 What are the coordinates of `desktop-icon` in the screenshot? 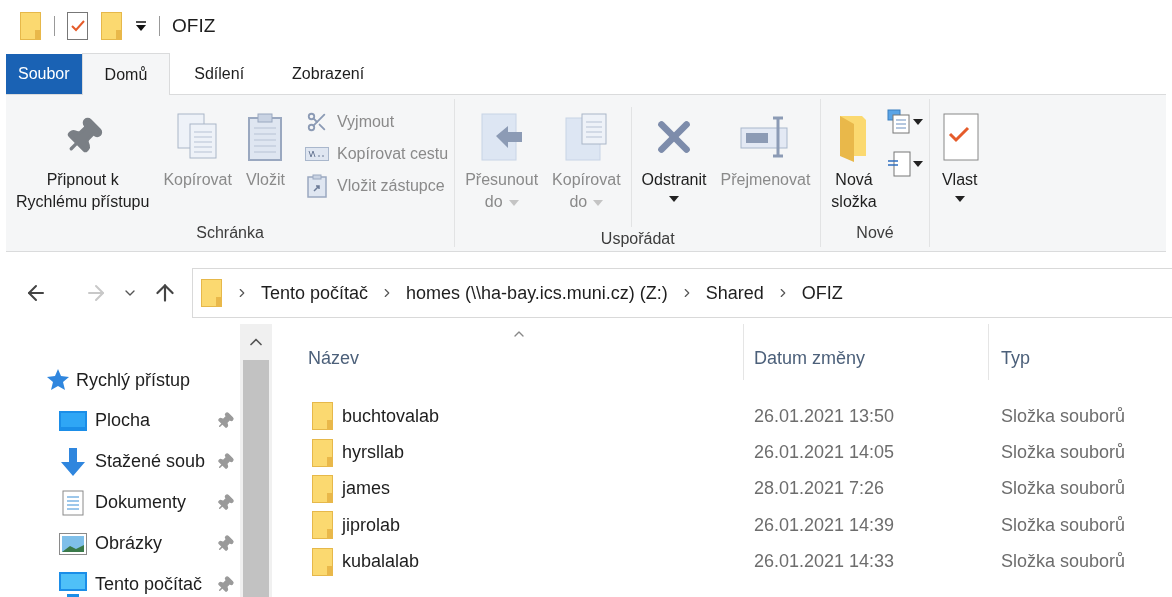 It's located at (73, 420).